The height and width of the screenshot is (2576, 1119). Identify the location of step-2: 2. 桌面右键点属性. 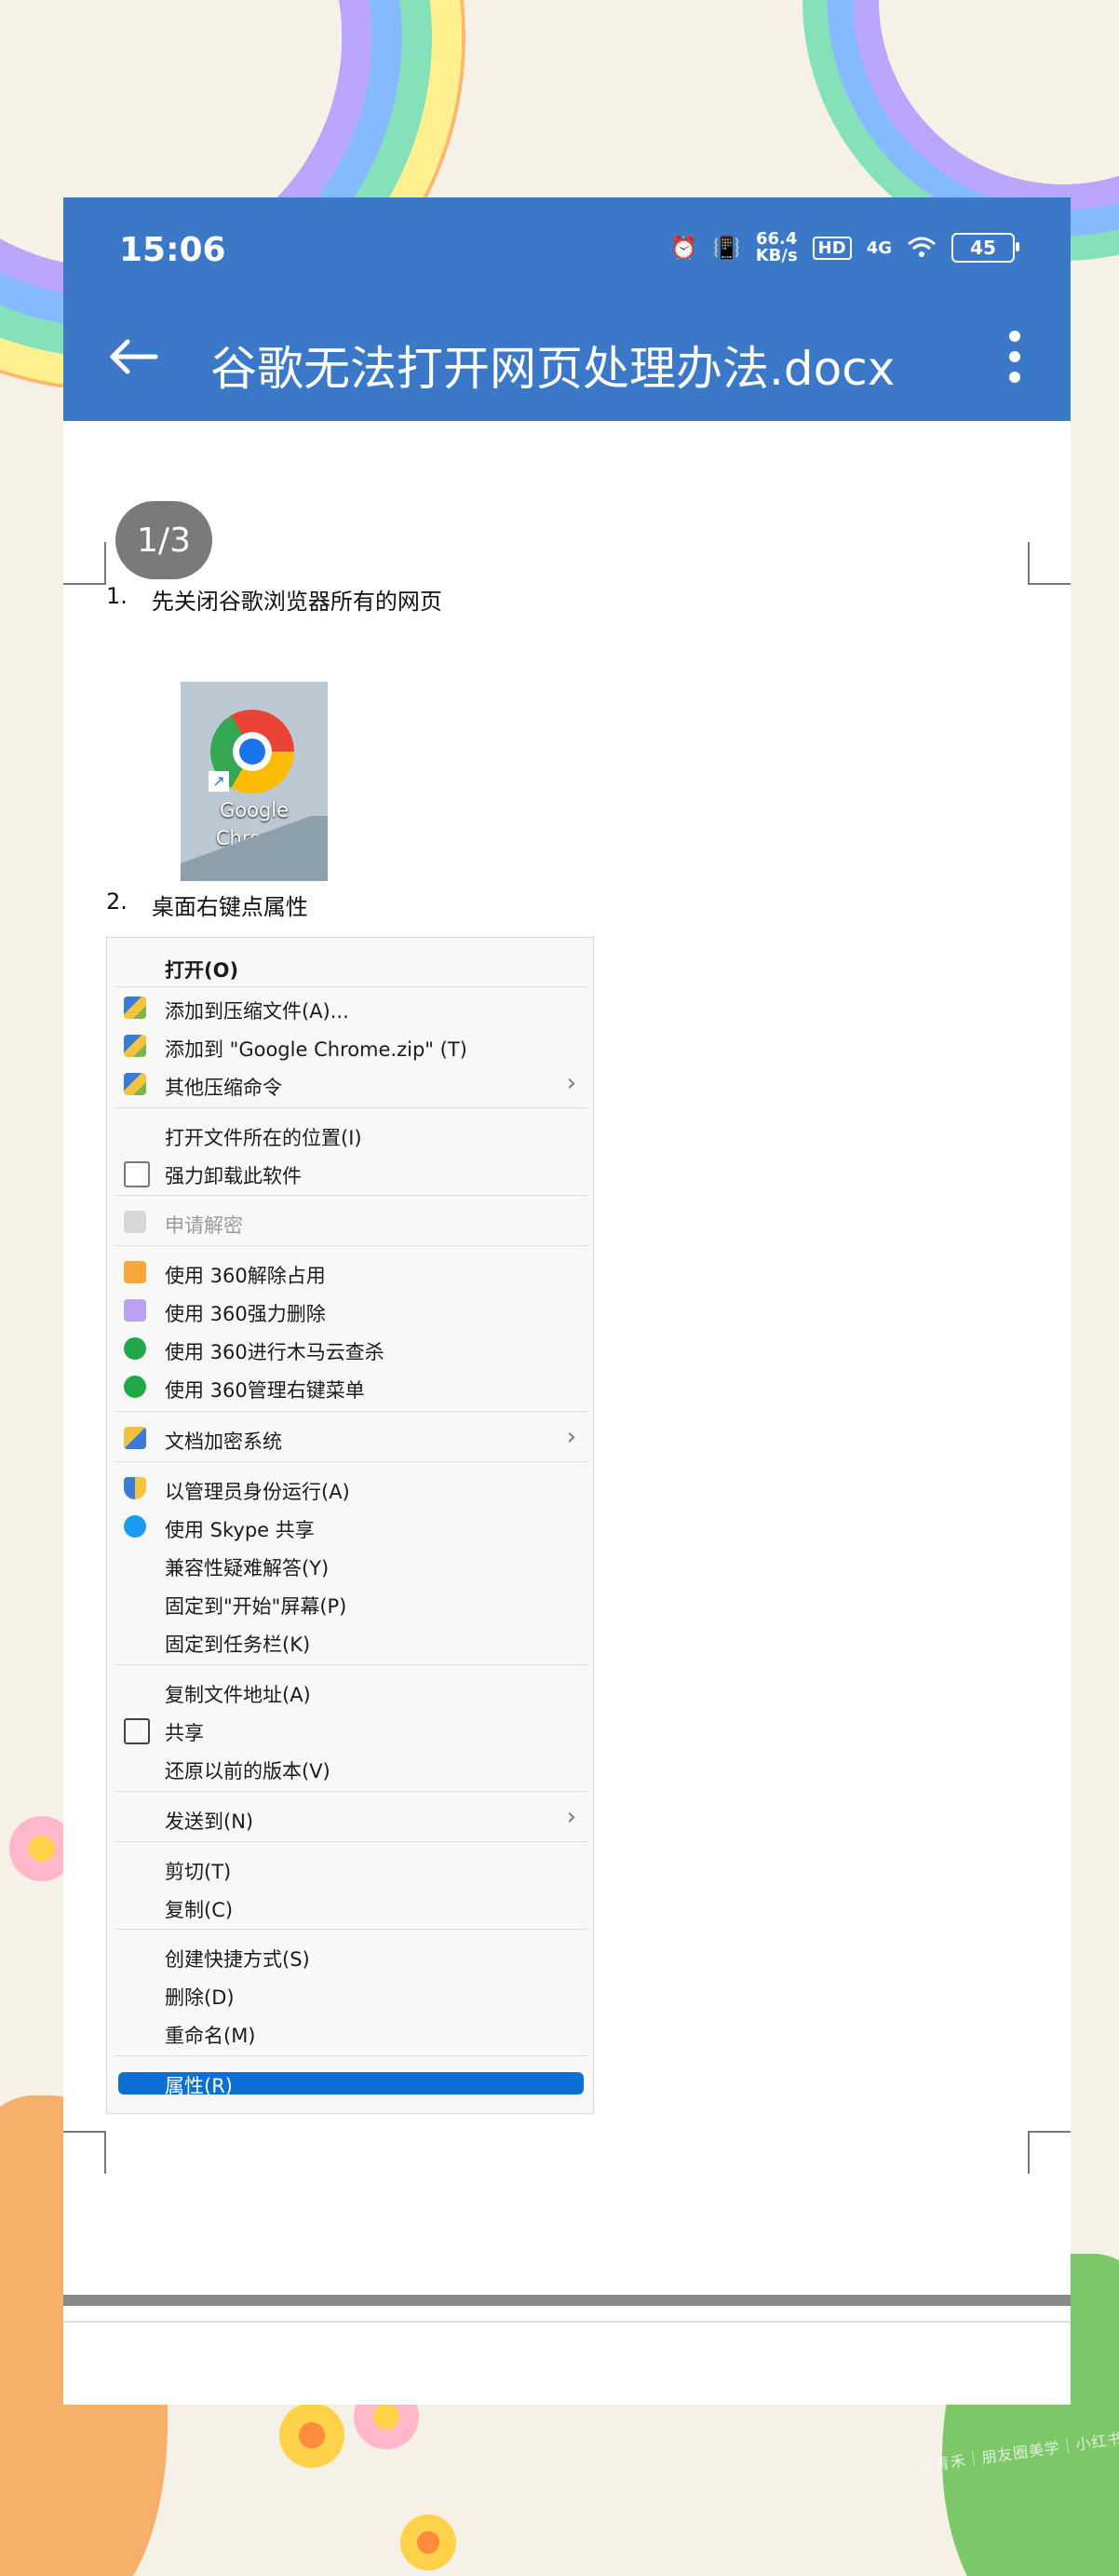
(207, 904).